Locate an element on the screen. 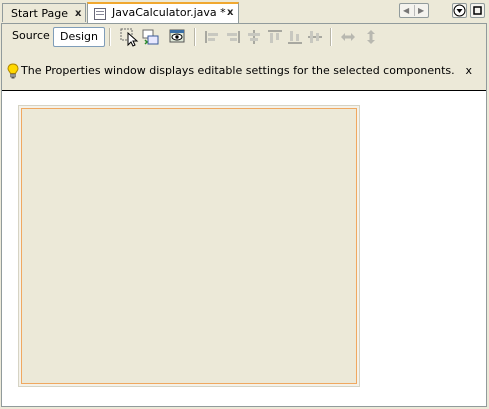 This screenshot has height=409, width=489. document-list-icon is located at coordinates (459, 10).